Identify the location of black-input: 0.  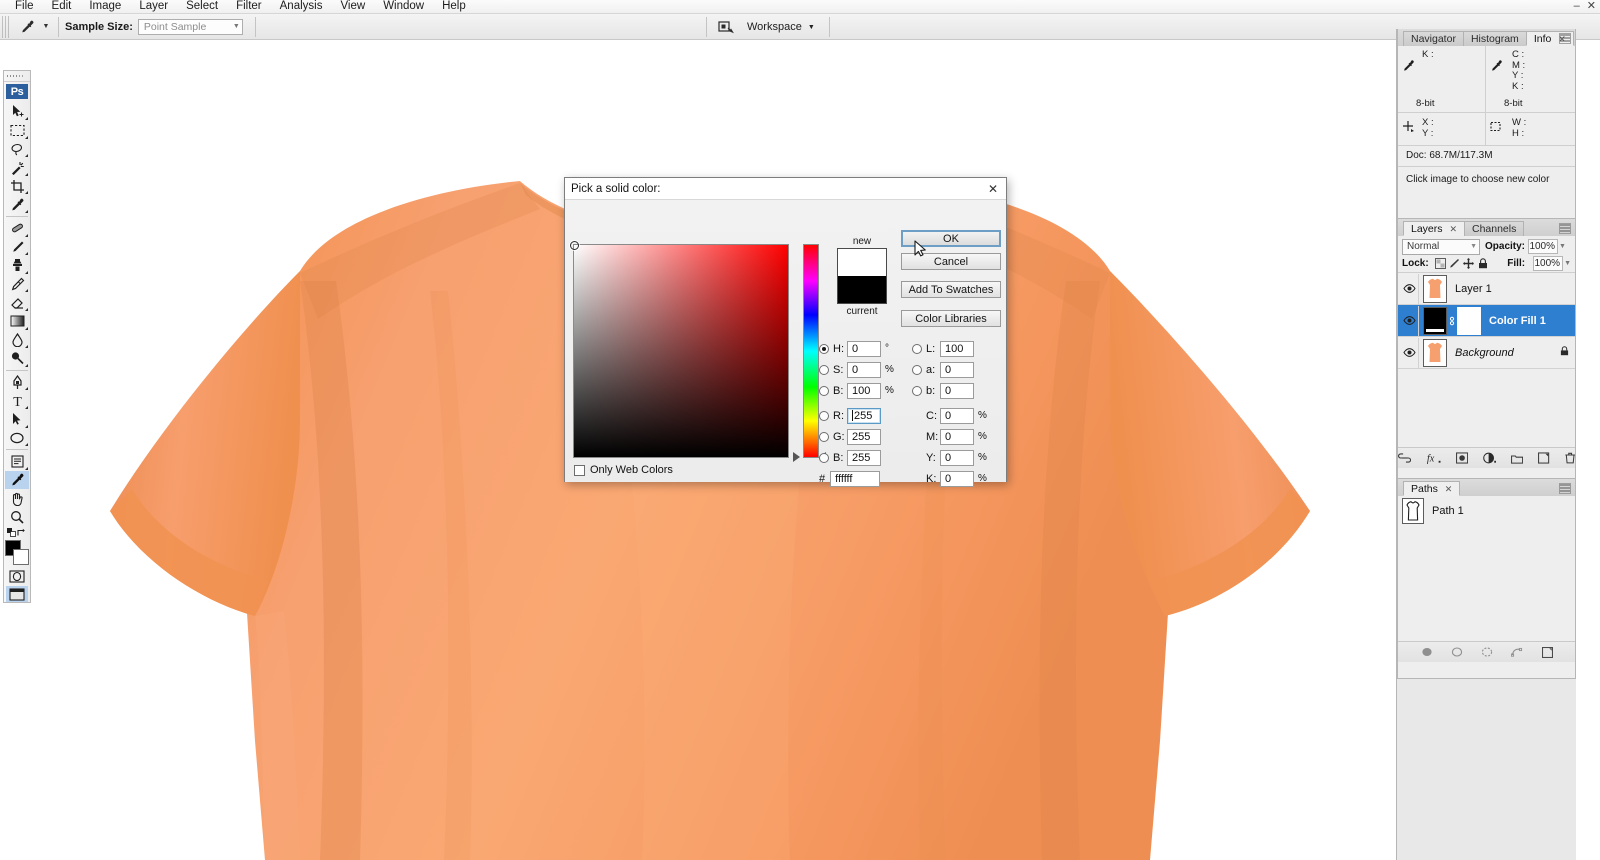
(957, 478).